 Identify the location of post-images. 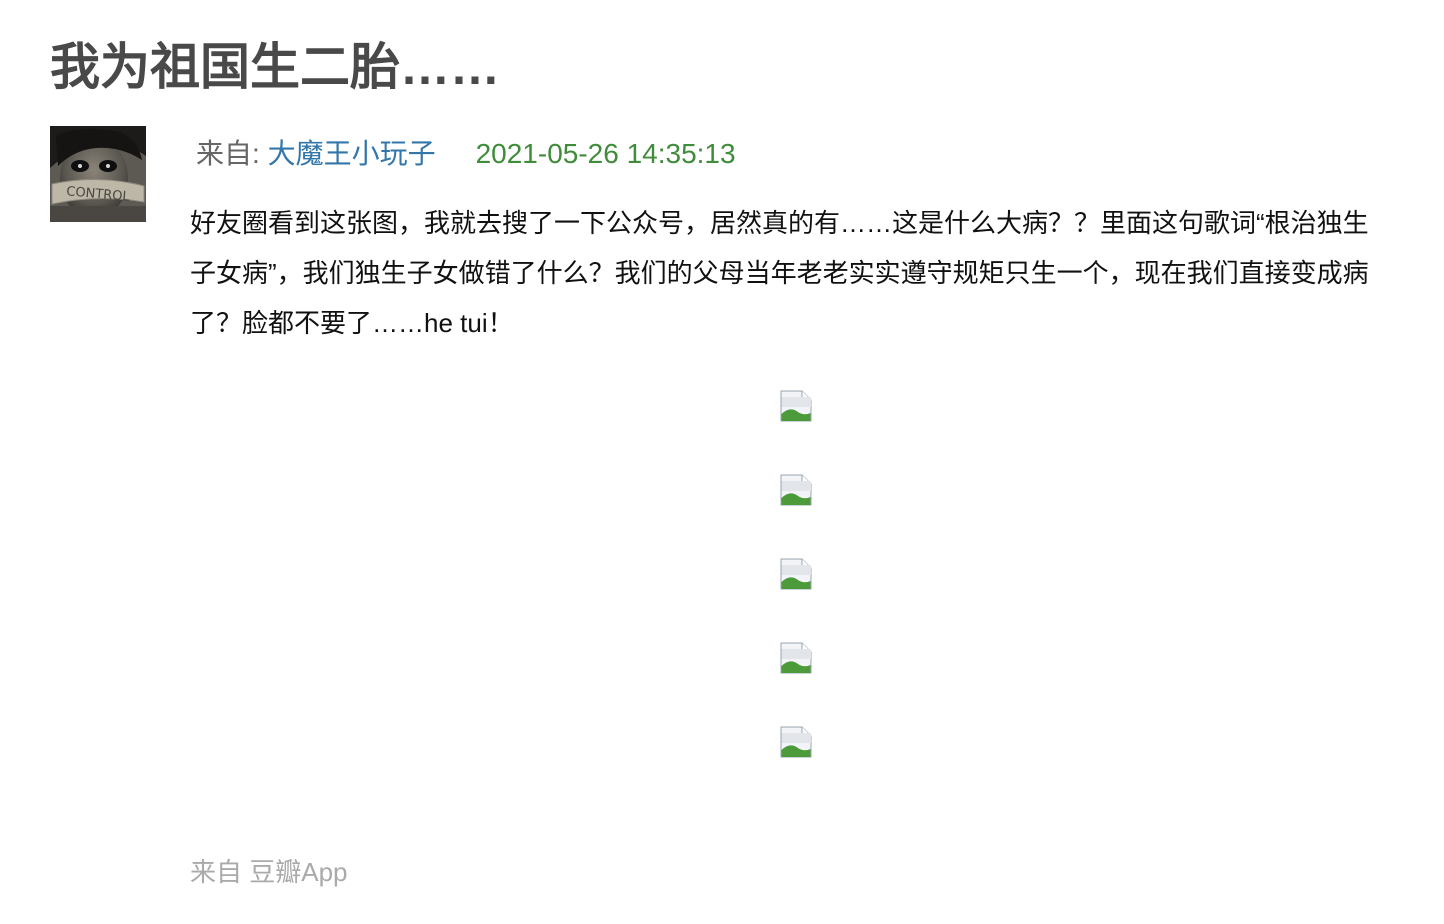
(796, 600).